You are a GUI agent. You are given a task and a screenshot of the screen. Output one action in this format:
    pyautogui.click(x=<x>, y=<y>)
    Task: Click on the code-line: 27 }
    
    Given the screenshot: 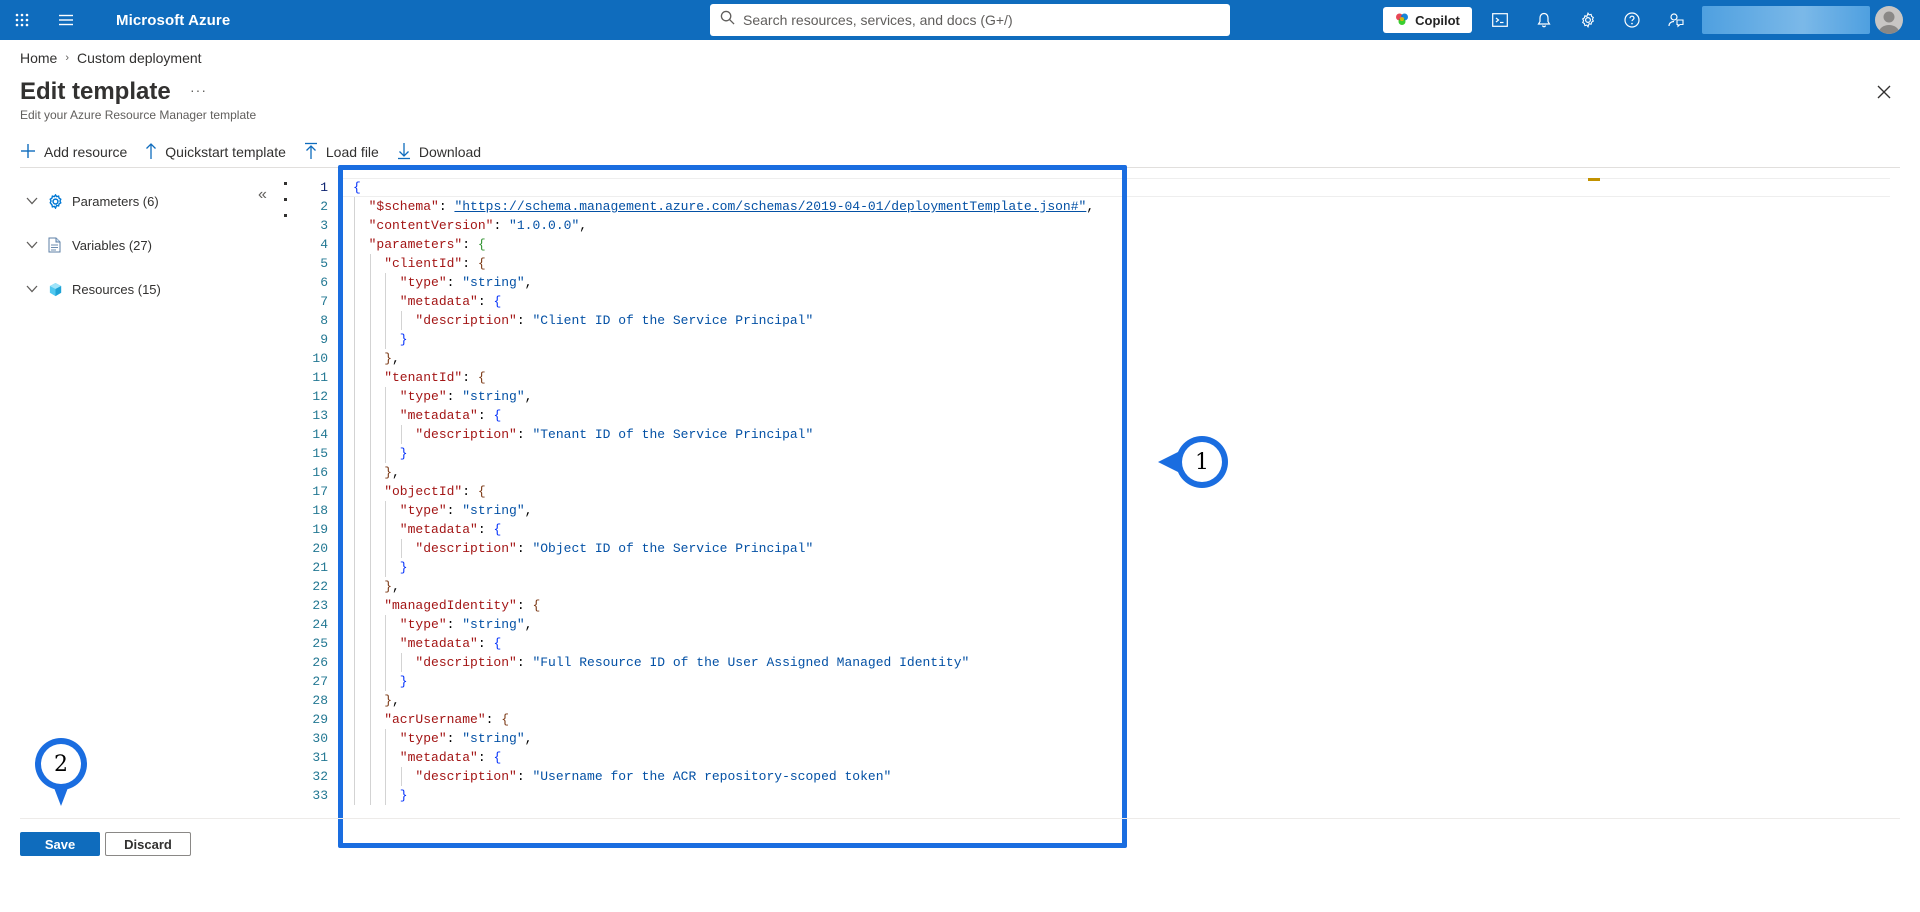 What is the action you would take?
    pyautogui.click(x=1100, y=681)
    